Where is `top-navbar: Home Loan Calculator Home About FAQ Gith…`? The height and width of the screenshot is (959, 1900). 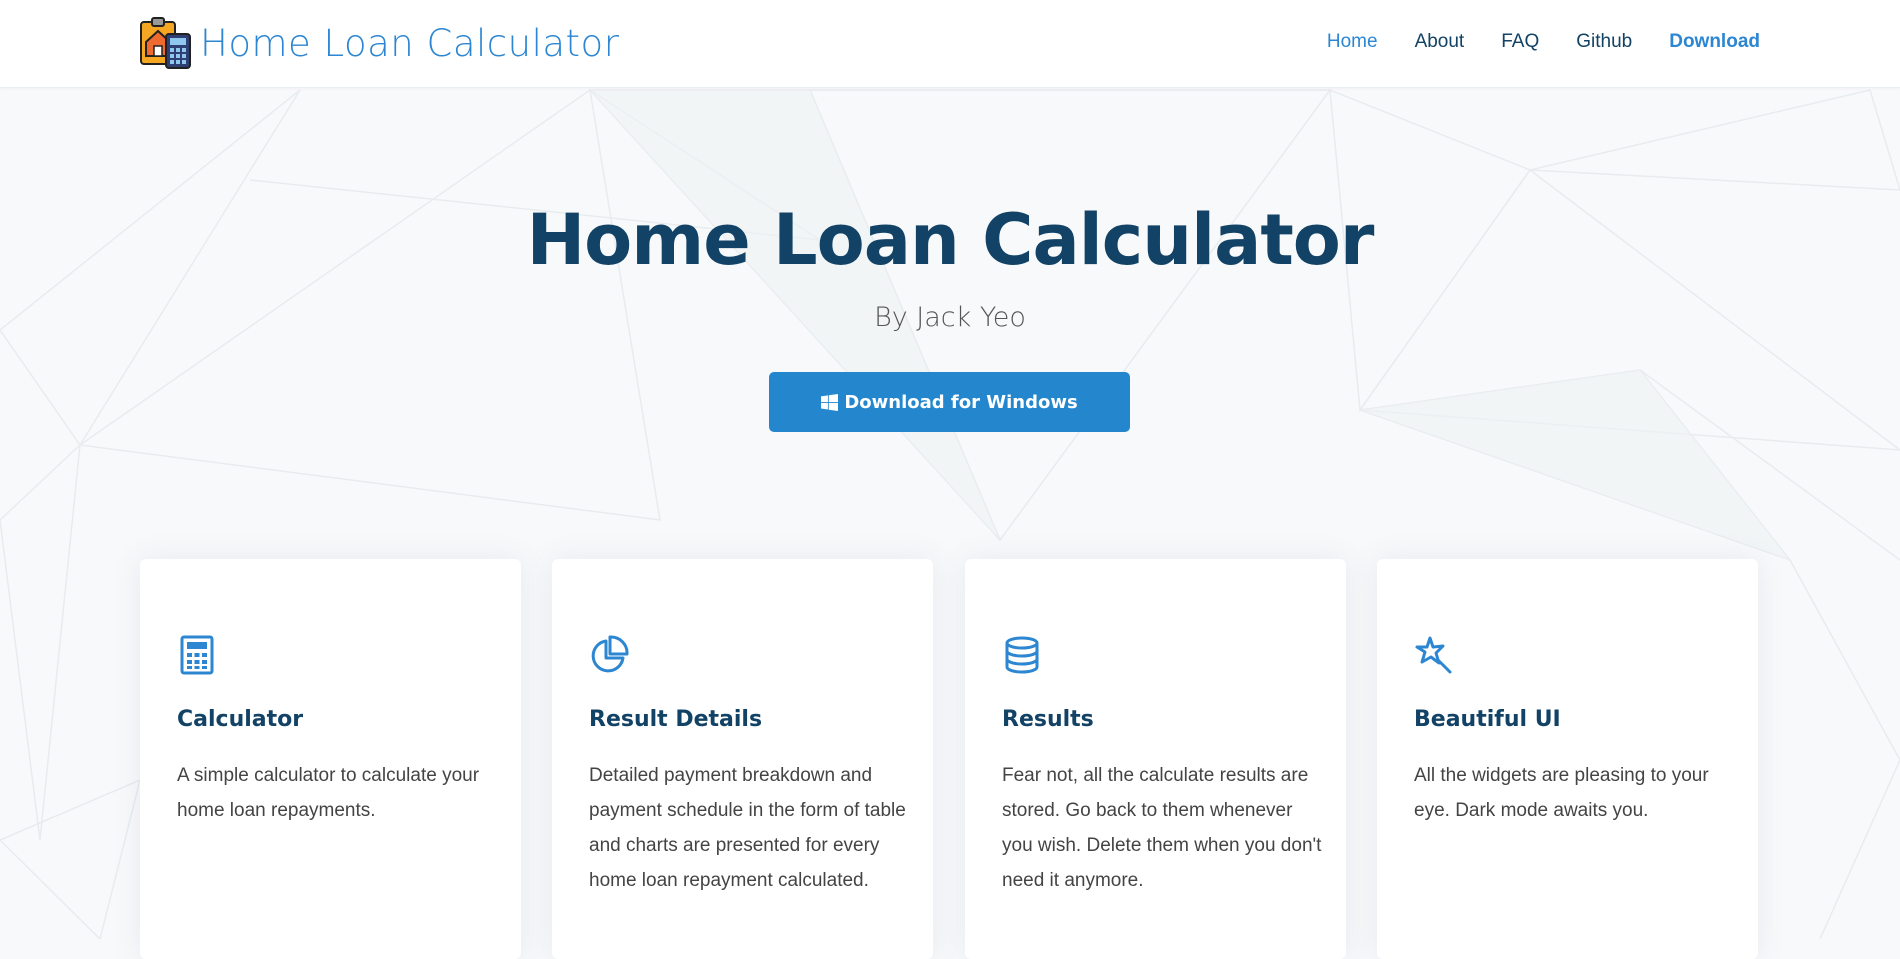
top-navbar: Home Loan Calculator Home About FAQ Gith… is located at coordinates (950, 44).